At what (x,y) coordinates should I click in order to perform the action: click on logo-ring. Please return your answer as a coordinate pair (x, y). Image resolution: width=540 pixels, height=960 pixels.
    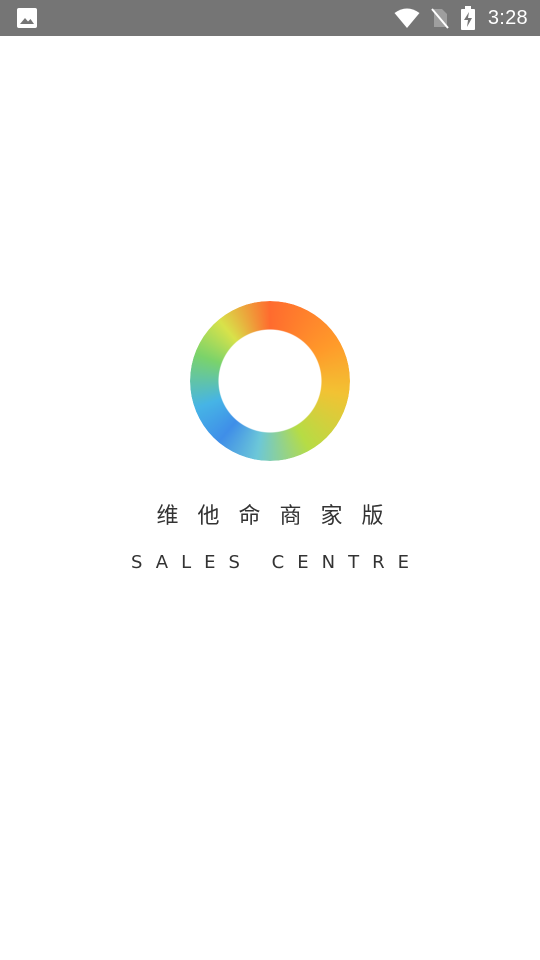
    Looking at the image, I should click on (270, 381).